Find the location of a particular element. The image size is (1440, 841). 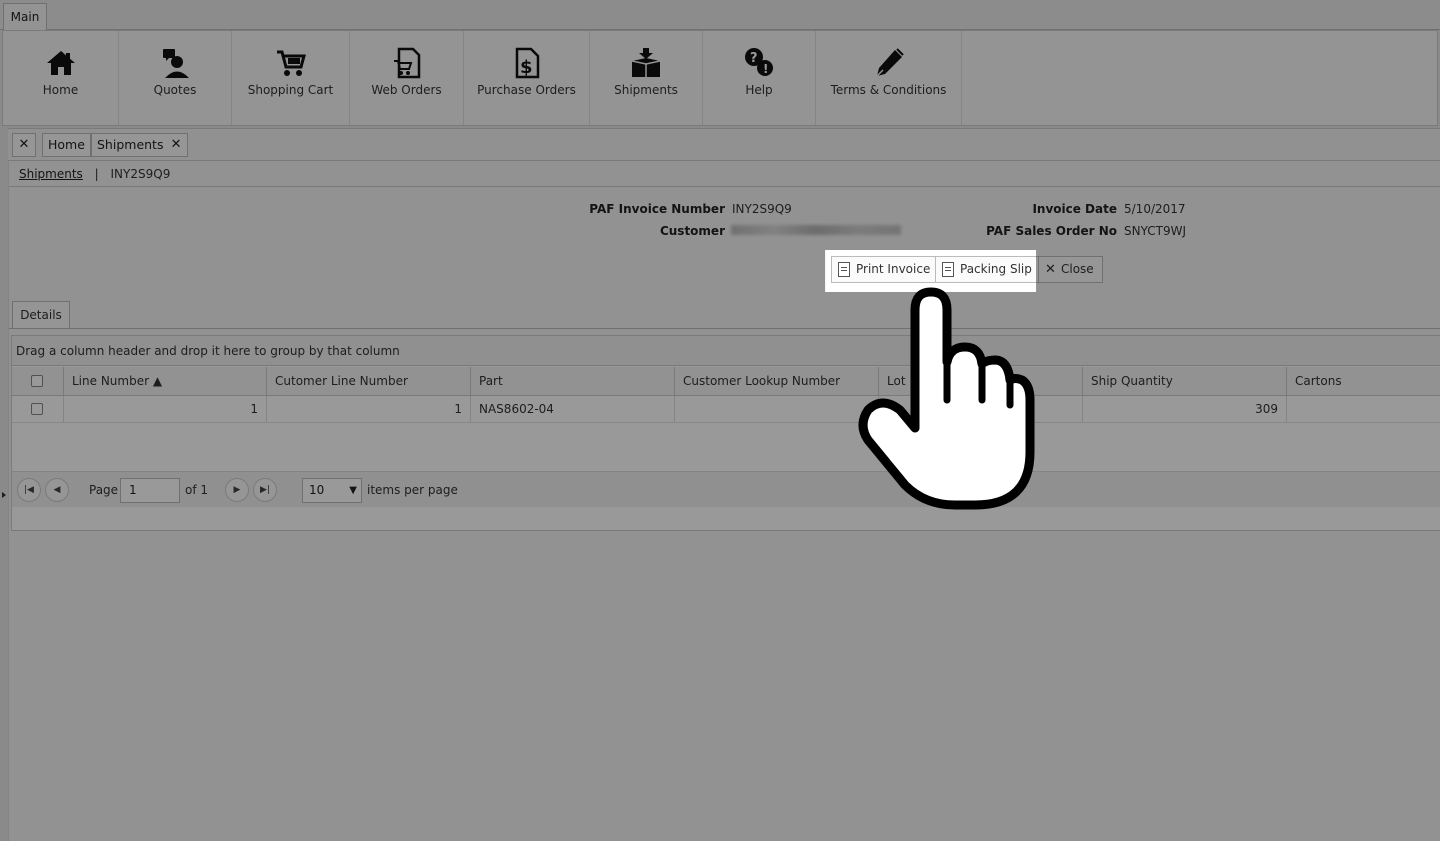

column-header-customer-lookup-number: Customer Lookup Number is located at coordinates (776, 381).